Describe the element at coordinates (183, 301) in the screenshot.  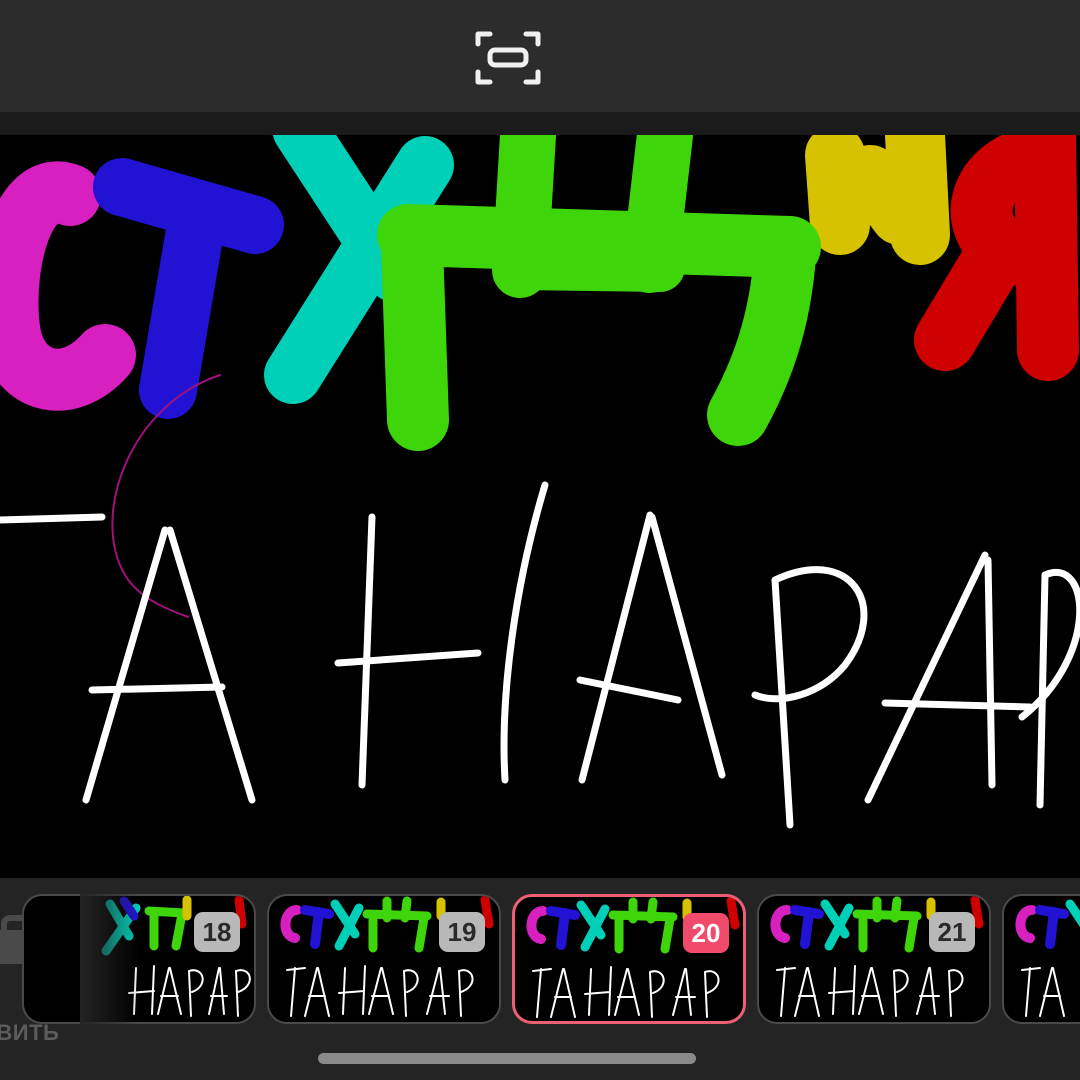
I see `stroke-blue-t-stem` at that location.